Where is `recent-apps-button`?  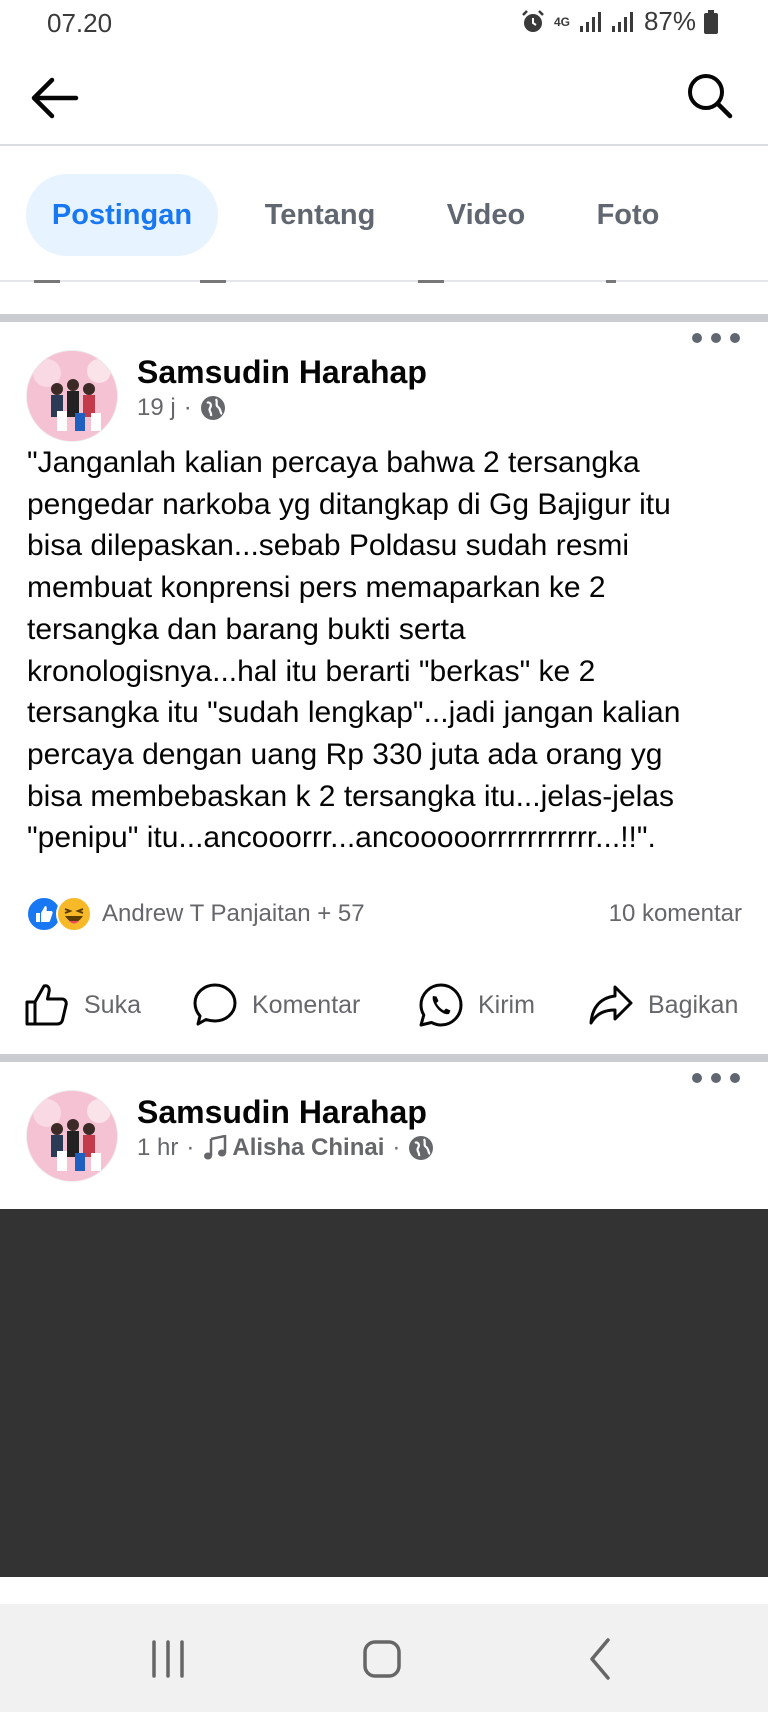
recent-apps-button is located at coordinates (168, 1659).